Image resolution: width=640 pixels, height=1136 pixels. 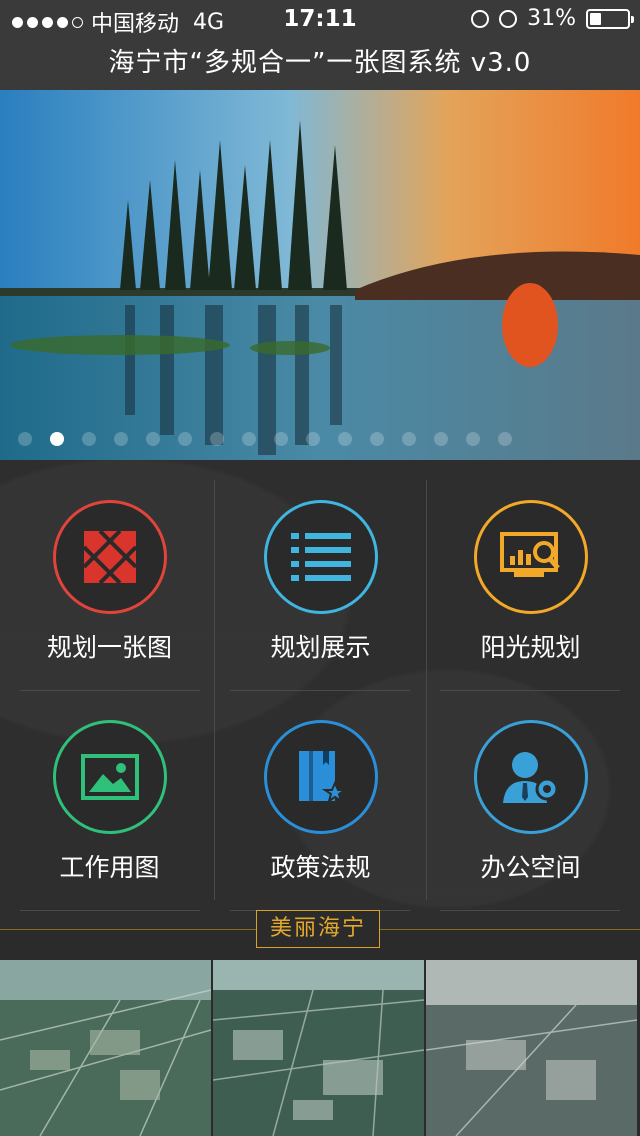 I want to click on user-gear-icon, so click(x=530, y=777).